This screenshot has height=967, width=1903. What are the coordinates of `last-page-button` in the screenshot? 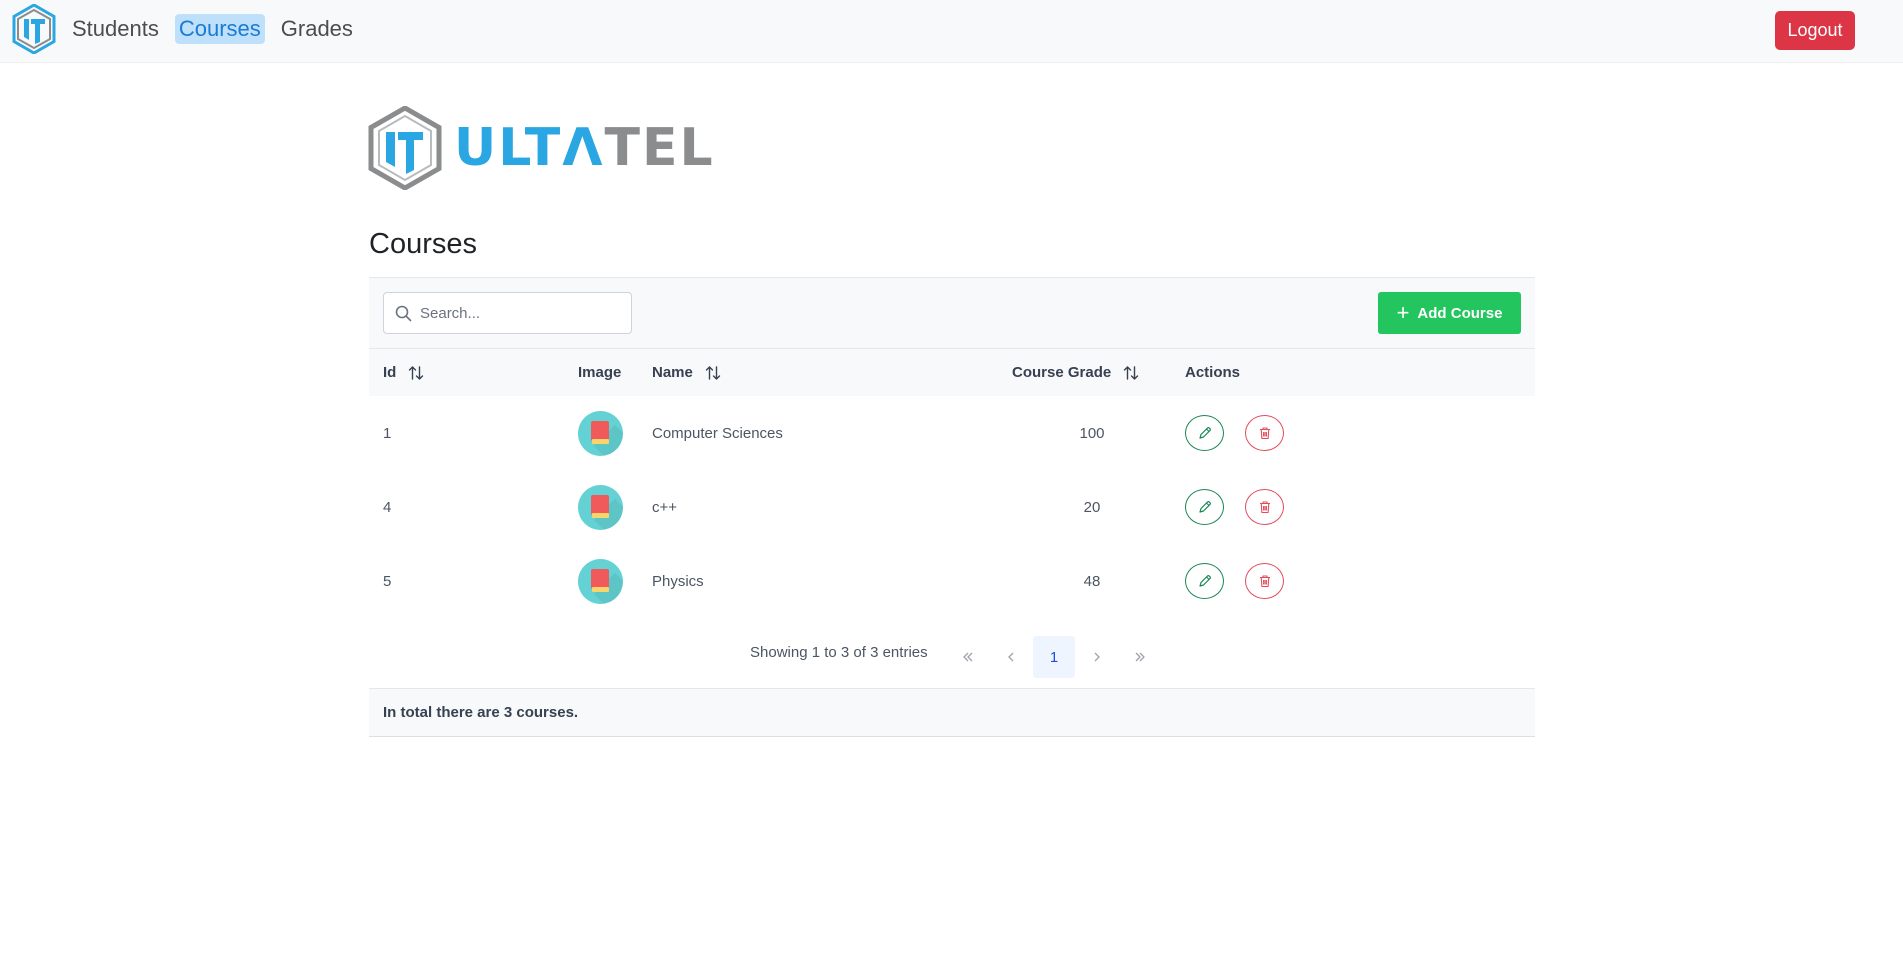 It's located at (1140, 657).